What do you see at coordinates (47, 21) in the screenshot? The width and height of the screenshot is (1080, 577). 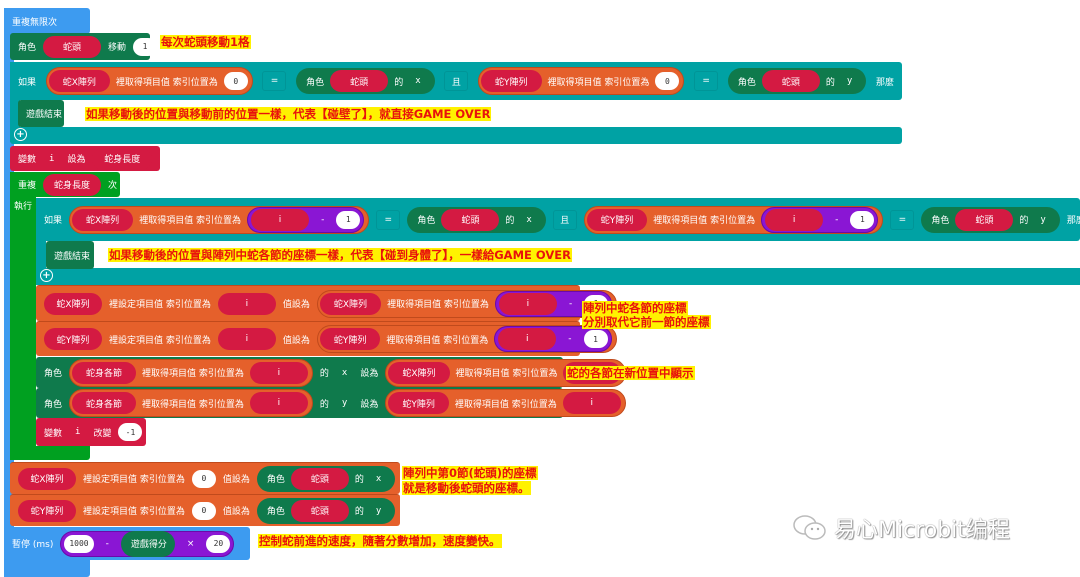 I see `forever-block-header: 重複無限次` at bounding box center [47, 21].